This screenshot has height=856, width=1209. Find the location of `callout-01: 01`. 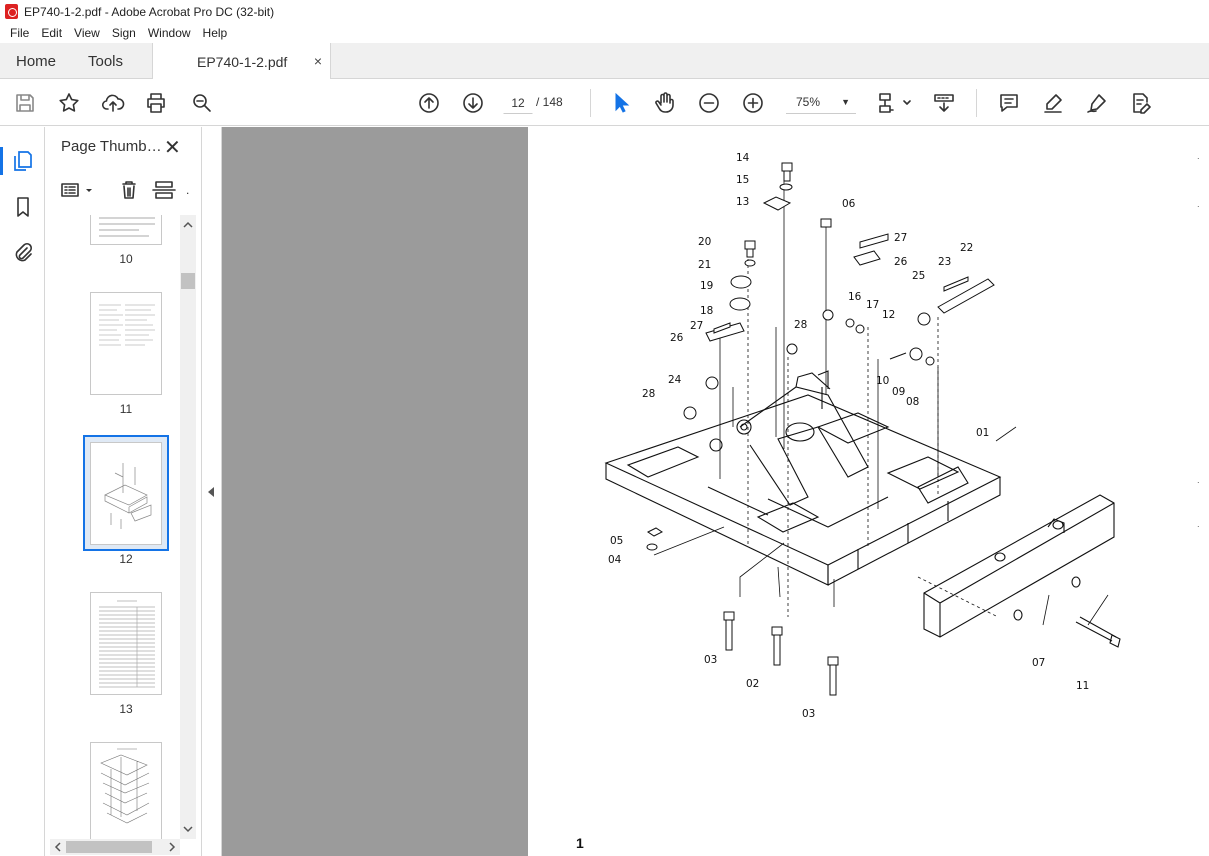

callout-01: 01 is located at coordinates (982, 433).